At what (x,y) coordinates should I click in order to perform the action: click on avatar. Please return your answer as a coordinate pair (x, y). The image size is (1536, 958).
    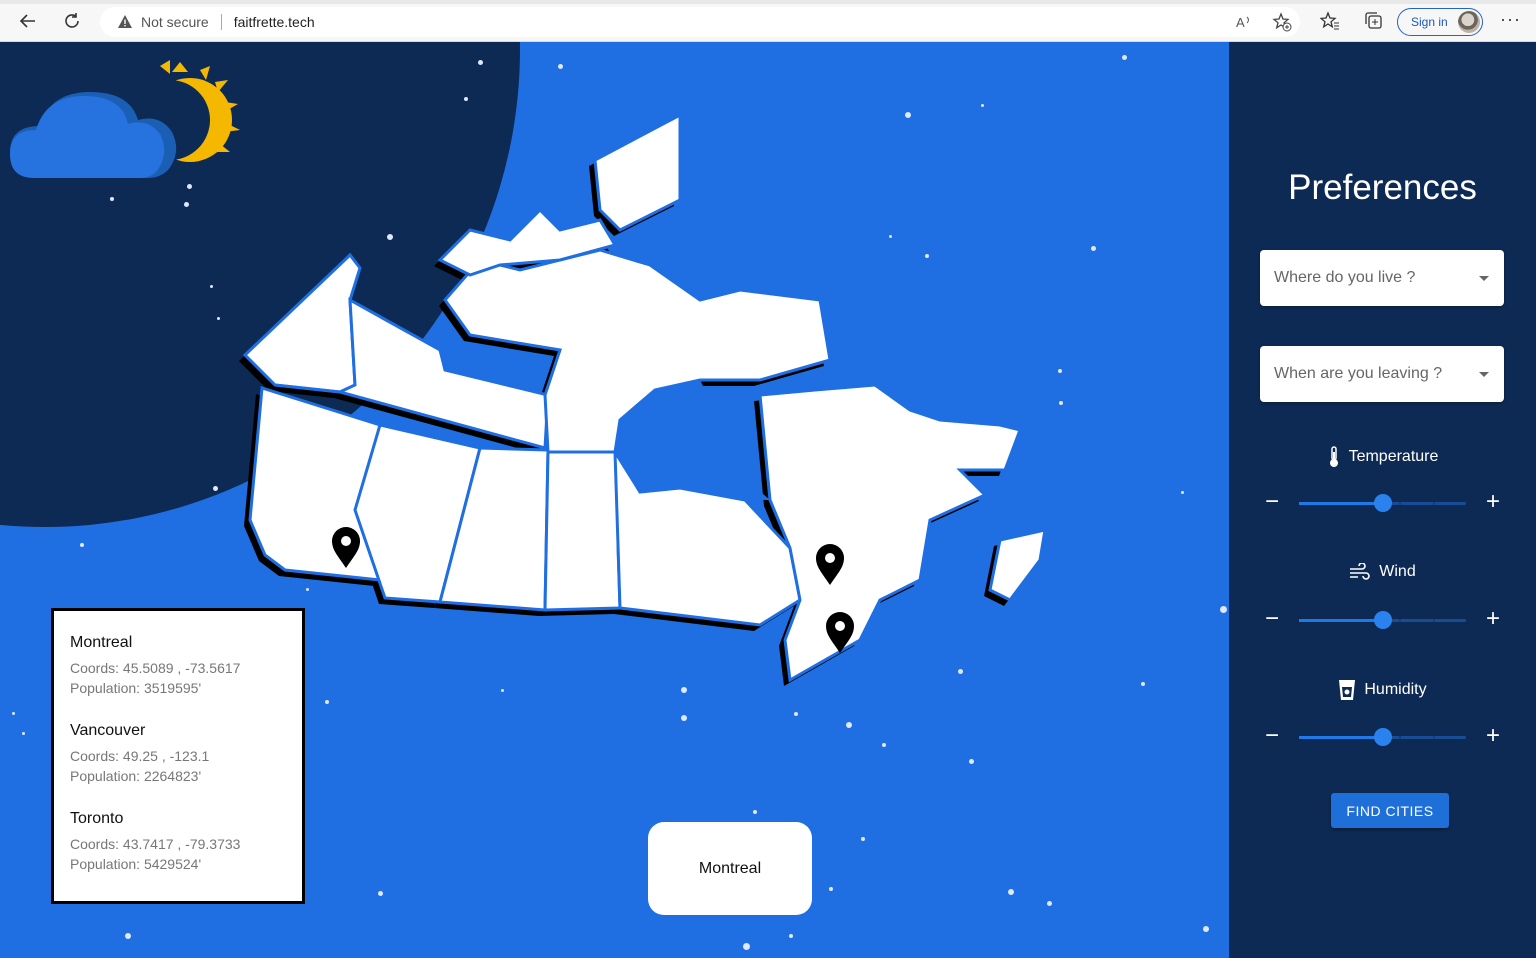
    Looking at the image, I should click on (1469, 22).